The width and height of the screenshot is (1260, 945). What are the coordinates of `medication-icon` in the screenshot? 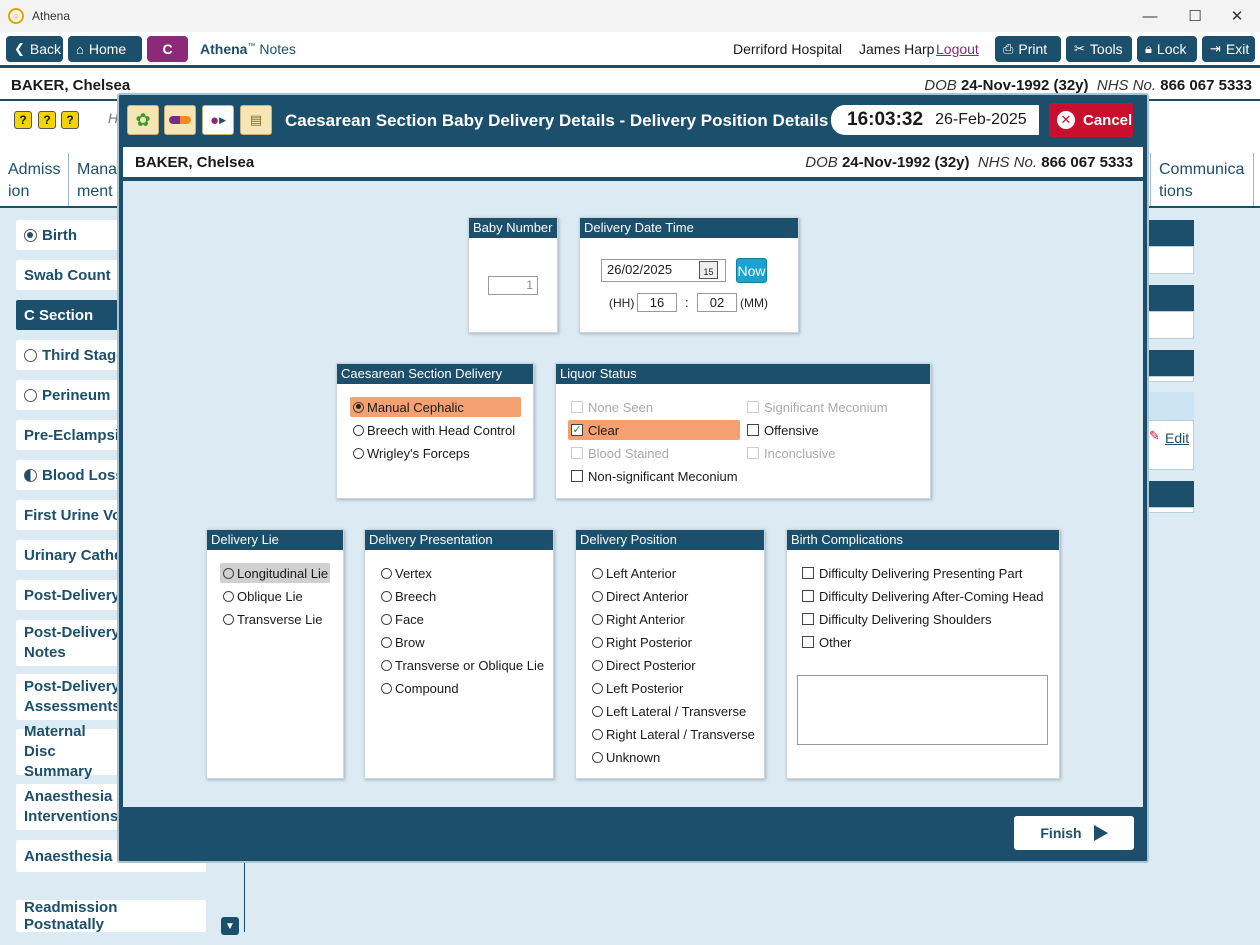 It's located at (180, 120).